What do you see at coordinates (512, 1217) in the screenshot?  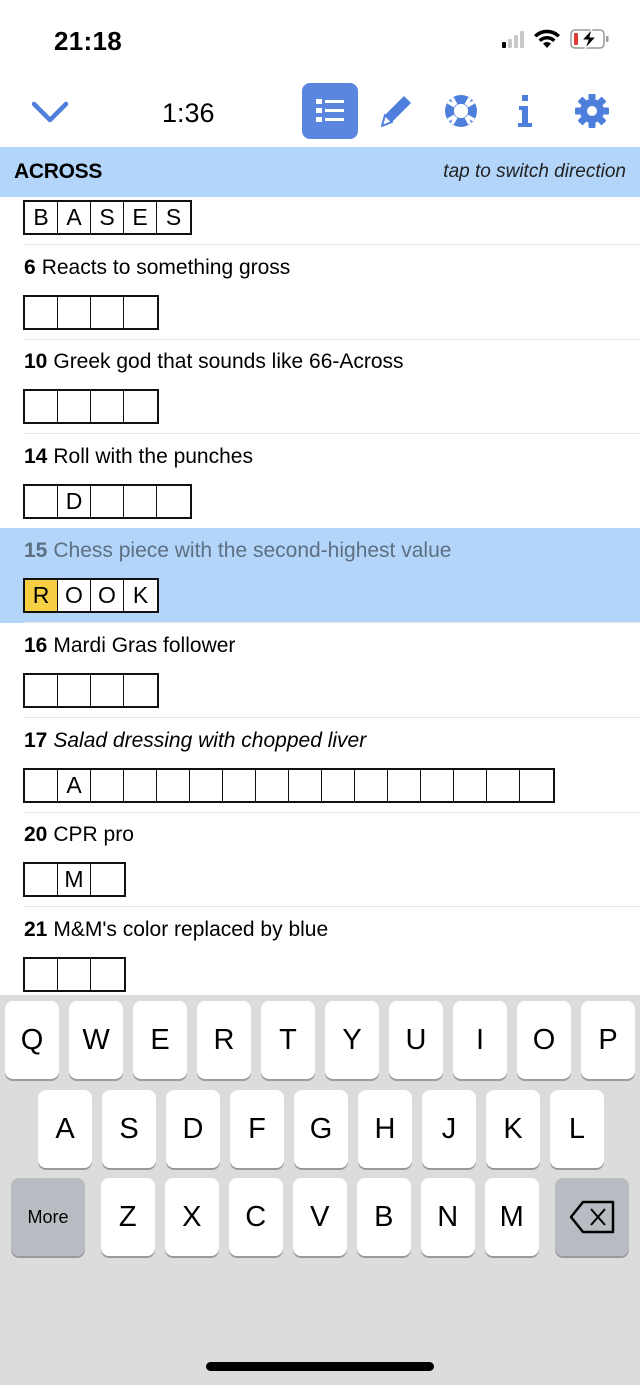 I see `key-m: M` at bounding box center [512, 1217].